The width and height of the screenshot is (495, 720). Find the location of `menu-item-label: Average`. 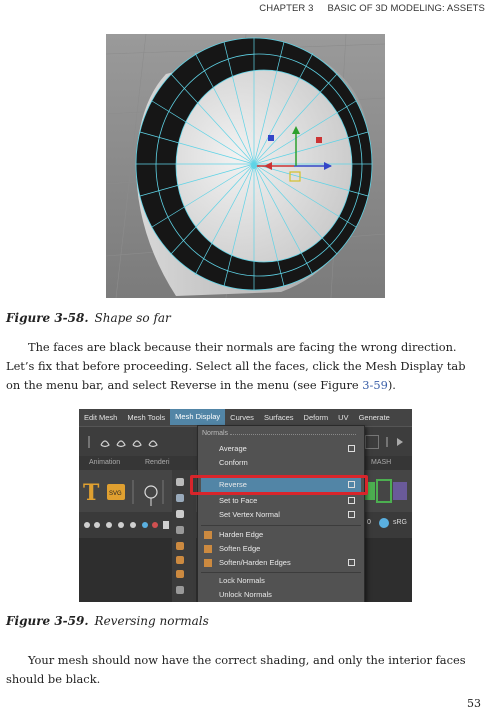

menu-item-label: Average is located at coordinates (233, 448).